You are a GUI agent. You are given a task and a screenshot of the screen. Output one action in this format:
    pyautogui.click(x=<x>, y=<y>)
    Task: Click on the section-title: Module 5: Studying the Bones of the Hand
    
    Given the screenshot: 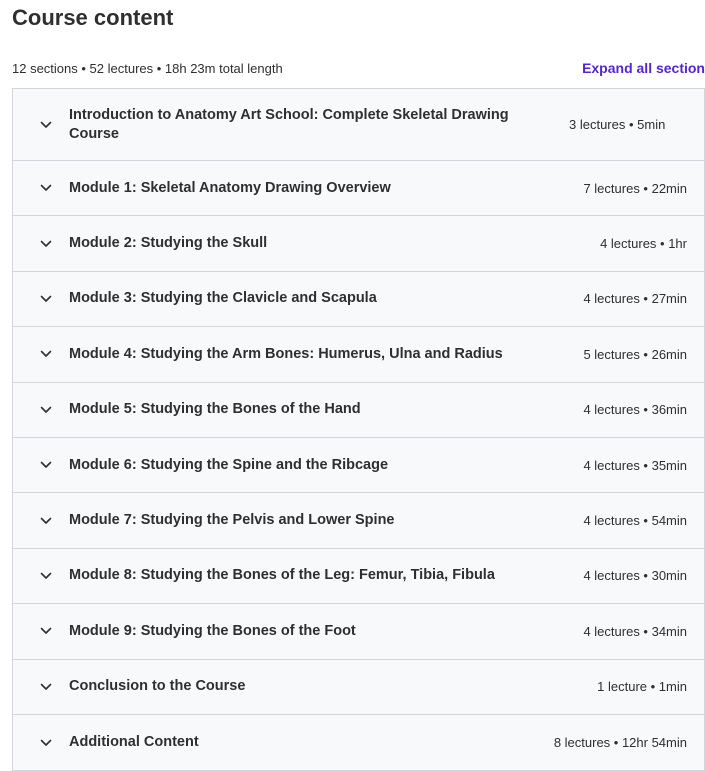 What is the action you would take?
    pyautogui.click(x=215, y=409)
    